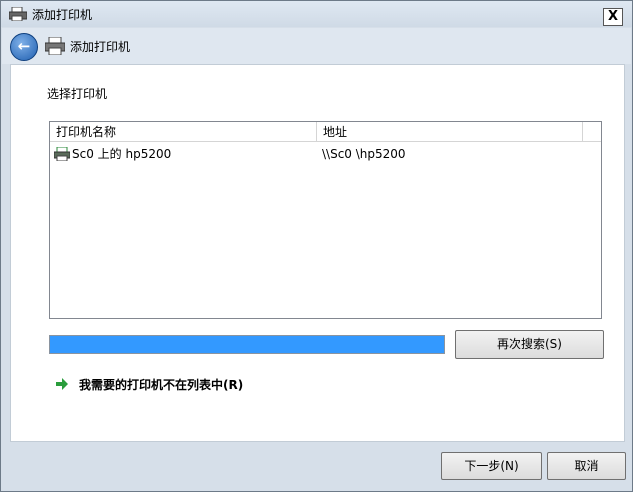 The width and height of the screenshot is (633, 492). Describe the element at coordinates (122, 154) in the screenshot. I see `printer-name-cell: Sc0 上的 hp5200` at that location.